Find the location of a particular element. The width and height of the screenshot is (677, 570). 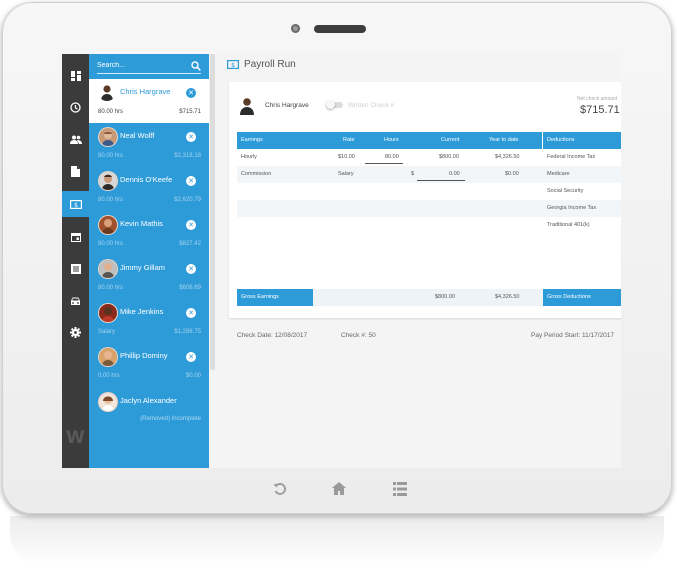

header-divider is located at coordinates (542, 140).